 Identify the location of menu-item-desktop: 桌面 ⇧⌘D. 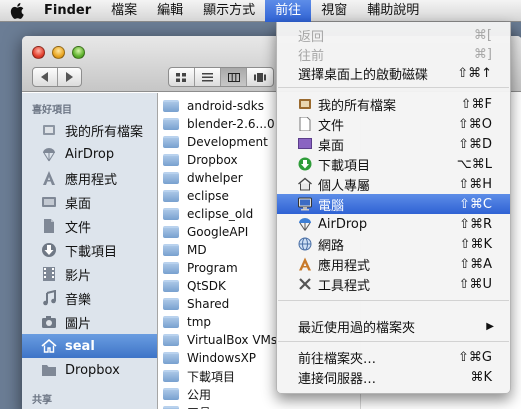
(393, 144).